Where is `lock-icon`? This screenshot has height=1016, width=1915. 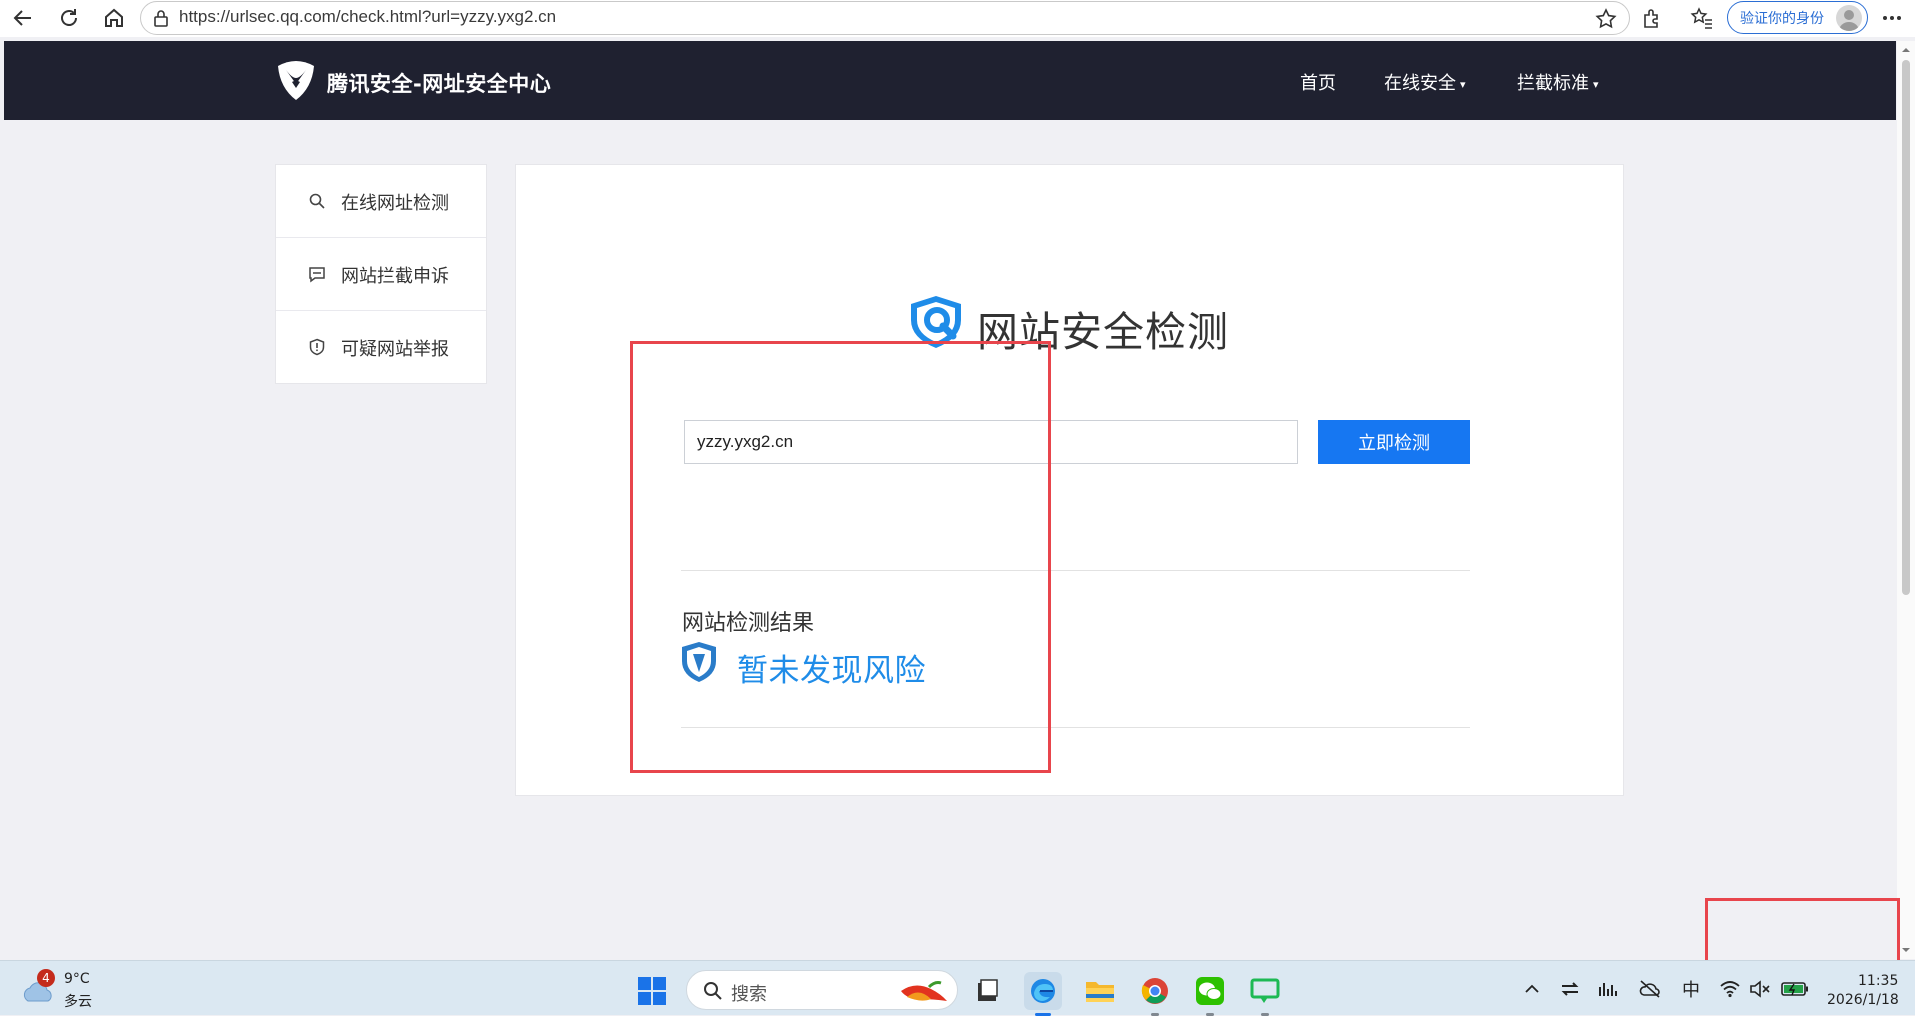
lock-icon is located at coordinates (161, 20).